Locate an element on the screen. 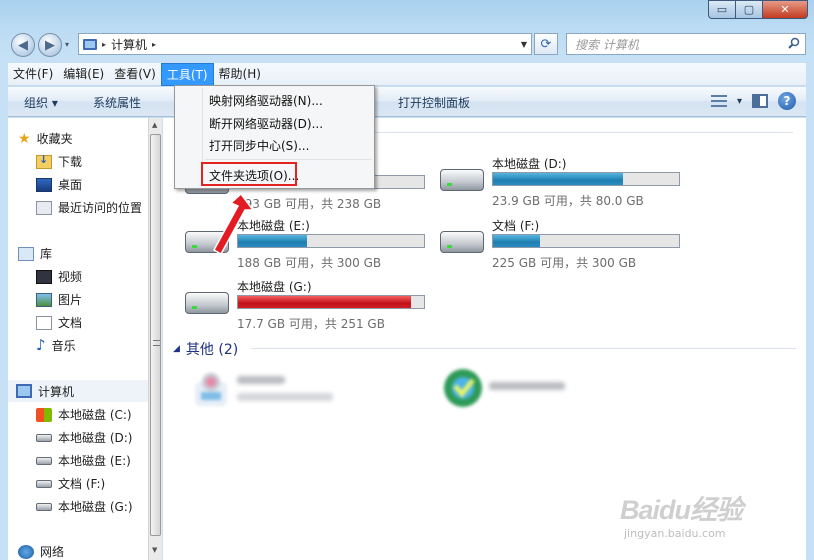 The height and width of the screenshot is (560, 814). nav-label: 下载 is located at coordinates (70, 162).